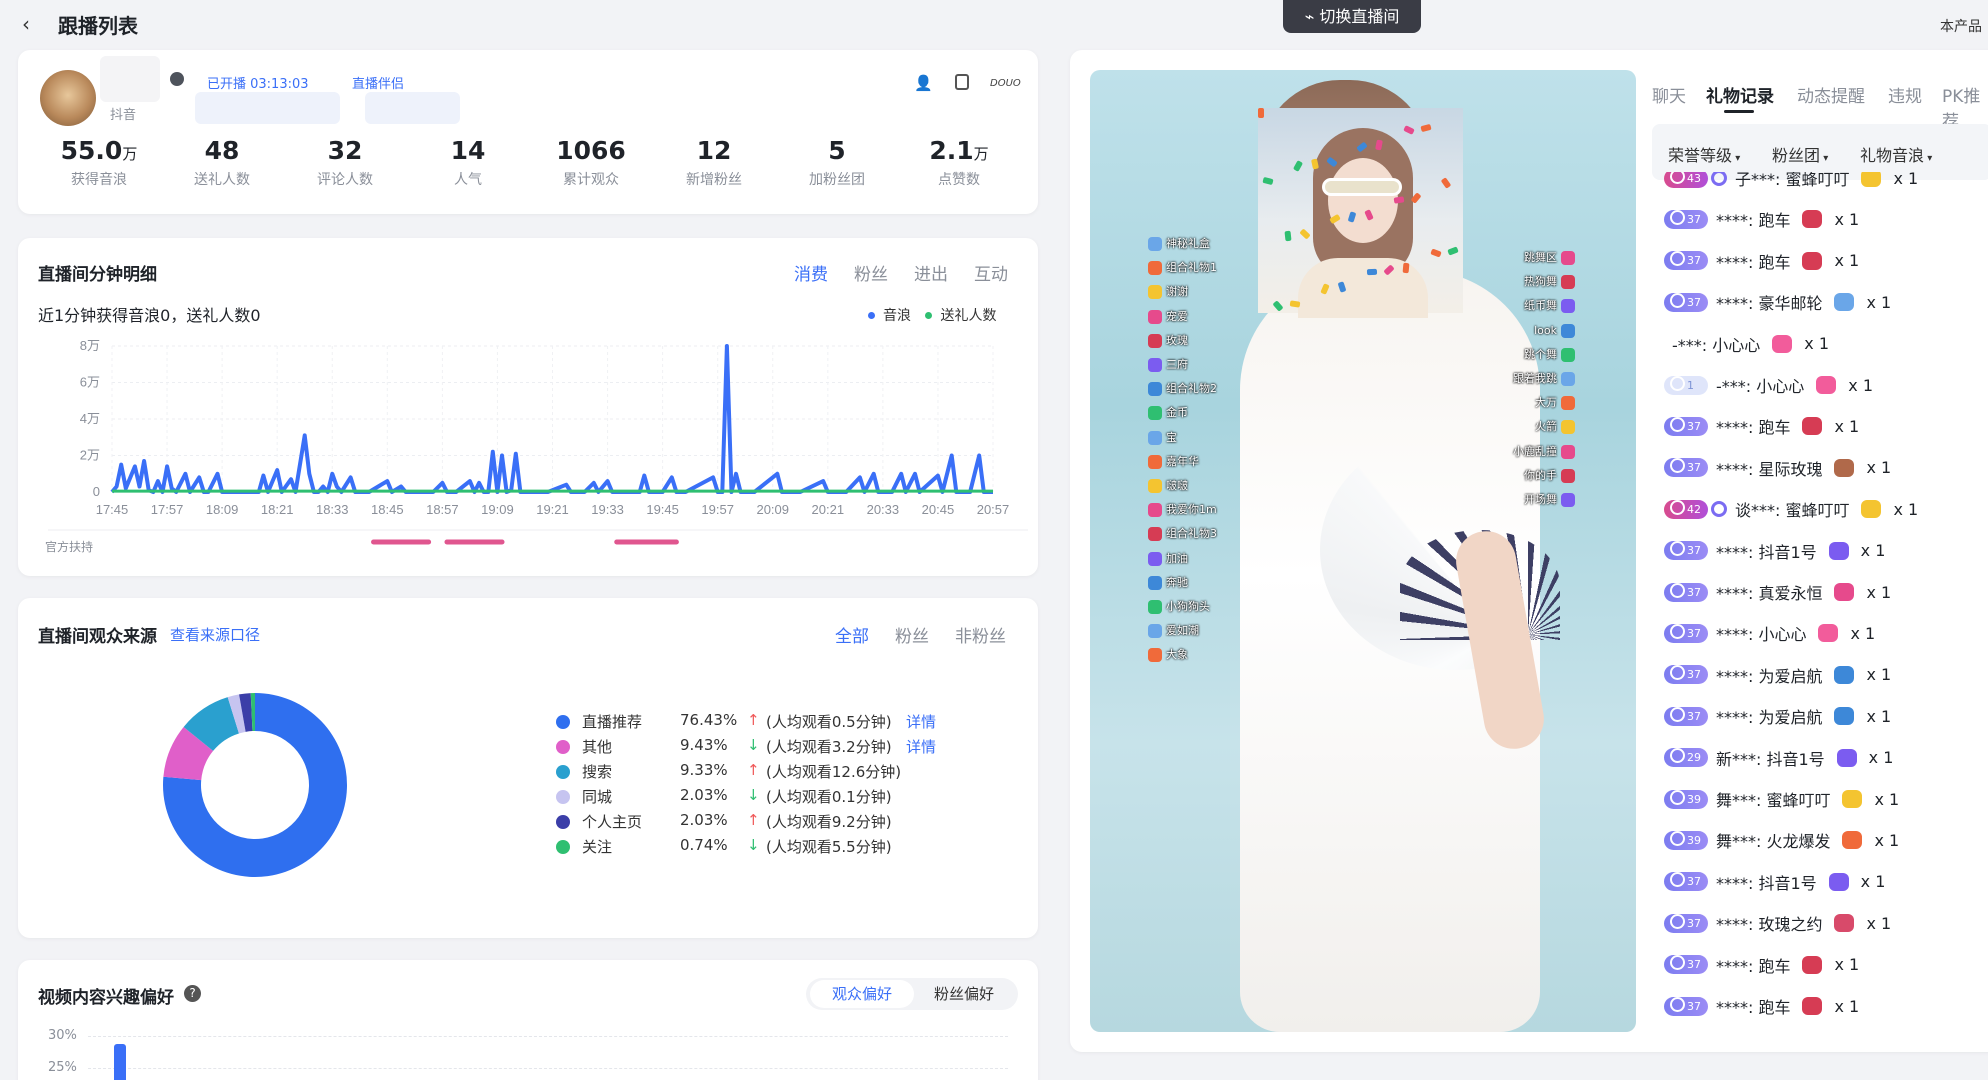  Describe the element at coordinates (1686, 180) in the screenshot. I see `level-badge: 43` at that location.